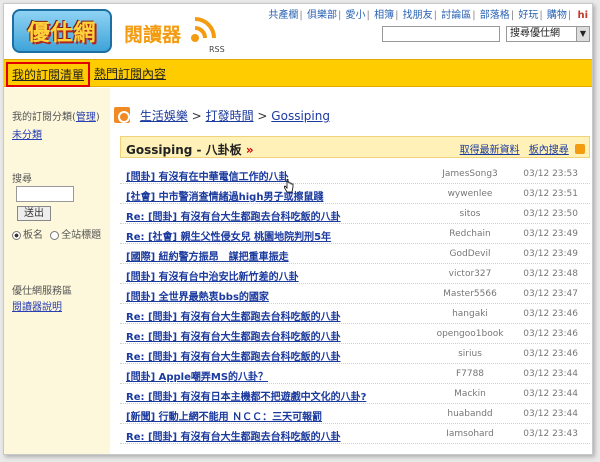 This screenshot has height=462, width=600. What do you see at coordinates (441, 34) in the screenshot?
I see `site-search-input` at bounding box center [441, 34].